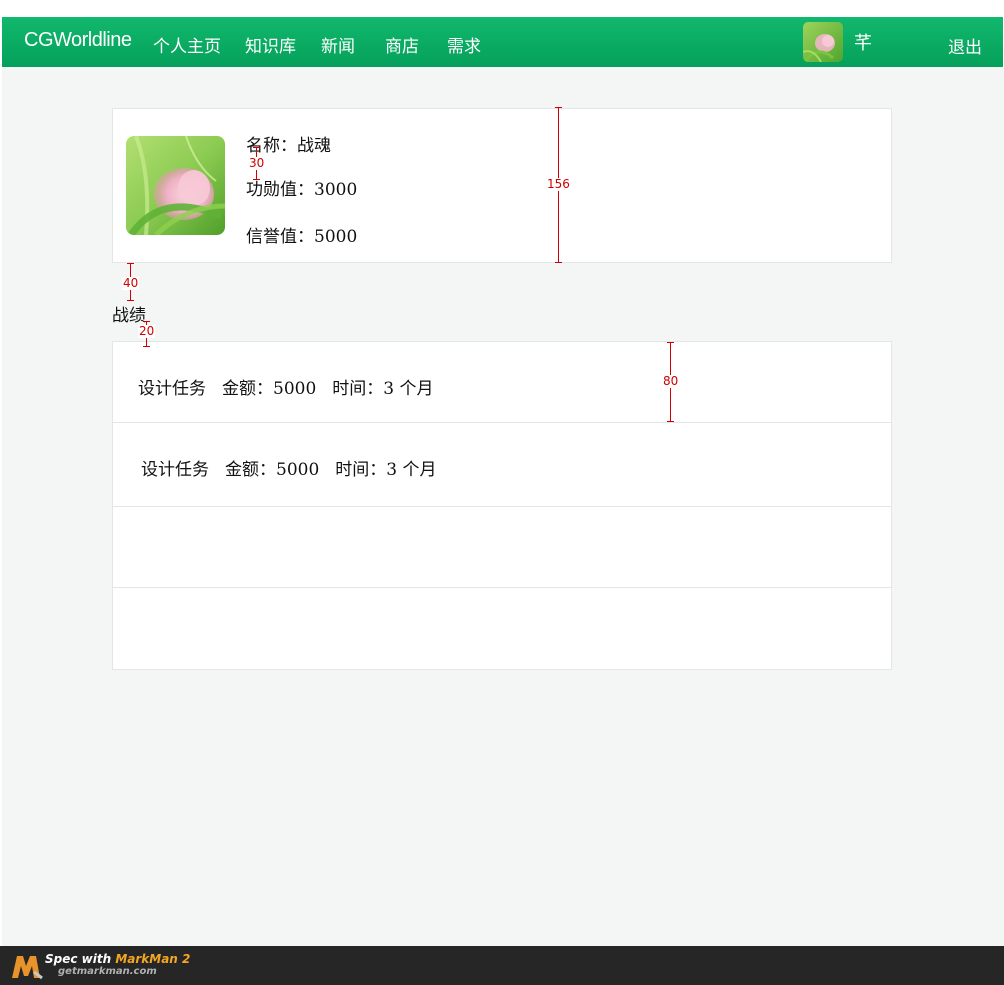  Describe the element at coordinates (464, 44) in the screenshot. I see `nav-item-demand: 需求` at that location.